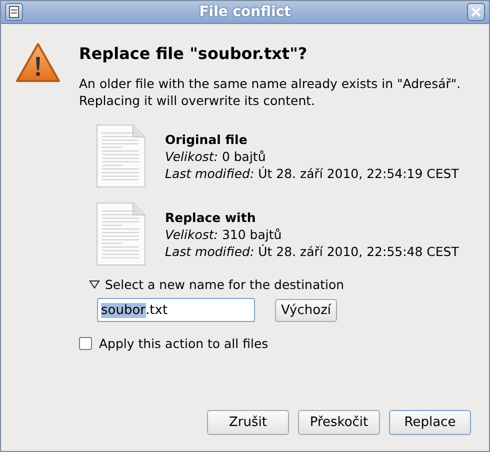  Describe the element at coordinates (339, 422) in the screenshot. I see `dialog-button: Přeskočit` at that location.